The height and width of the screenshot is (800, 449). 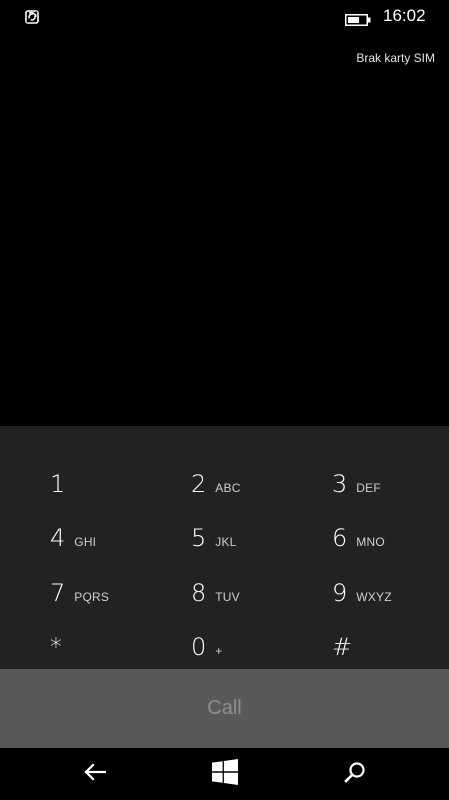 What do you see at coordinates (390, 583) in the screenshot?
I see `key-9: 9 WXYZ` at bounding box center [390, 583].